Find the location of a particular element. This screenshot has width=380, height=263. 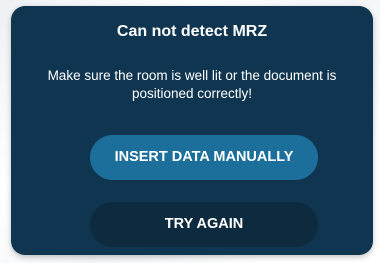

try-again-button: TRY AGAIN is located at coordinates (204, 224).